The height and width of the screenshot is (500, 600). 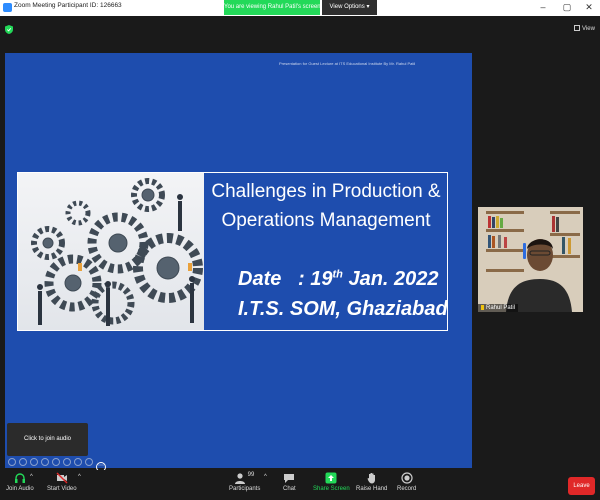 I want to click on raise-hand-button: Raise Hand, so click(x=371, y=482).